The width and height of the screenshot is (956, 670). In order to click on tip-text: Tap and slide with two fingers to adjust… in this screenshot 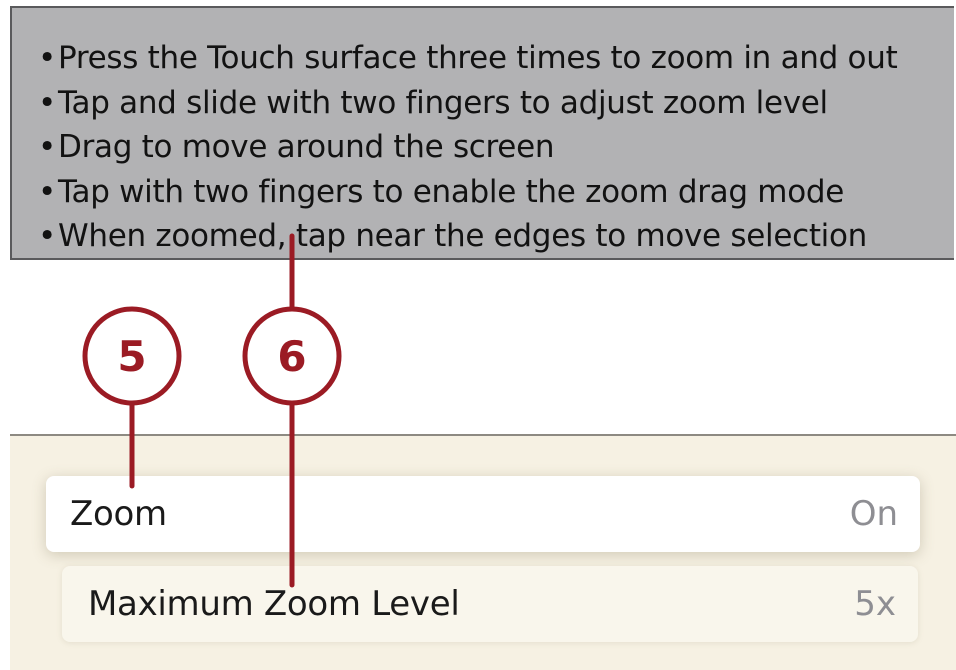, I will do `click(443, 102)`.